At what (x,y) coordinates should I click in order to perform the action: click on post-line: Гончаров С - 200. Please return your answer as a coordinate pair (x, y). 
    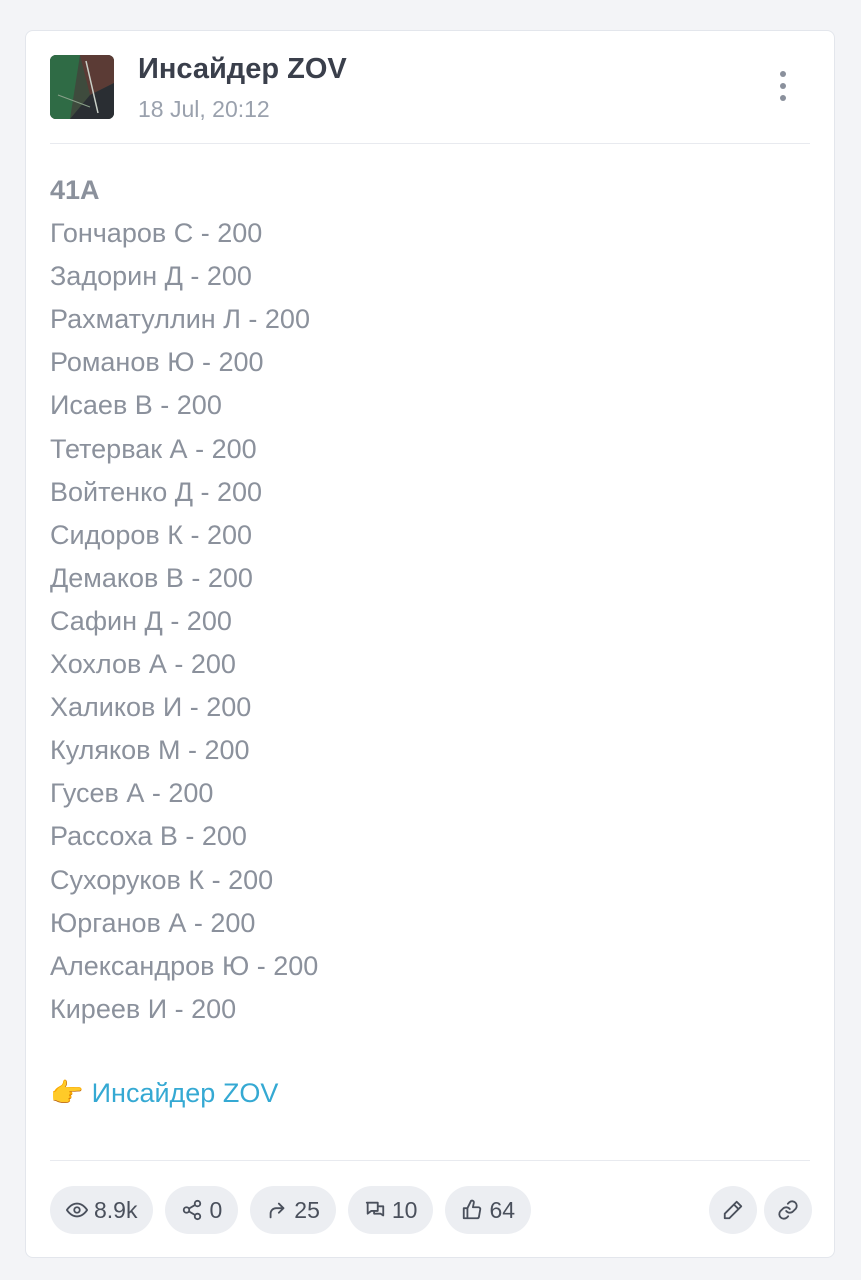
    Looking at the image, I should click on (156, 233).